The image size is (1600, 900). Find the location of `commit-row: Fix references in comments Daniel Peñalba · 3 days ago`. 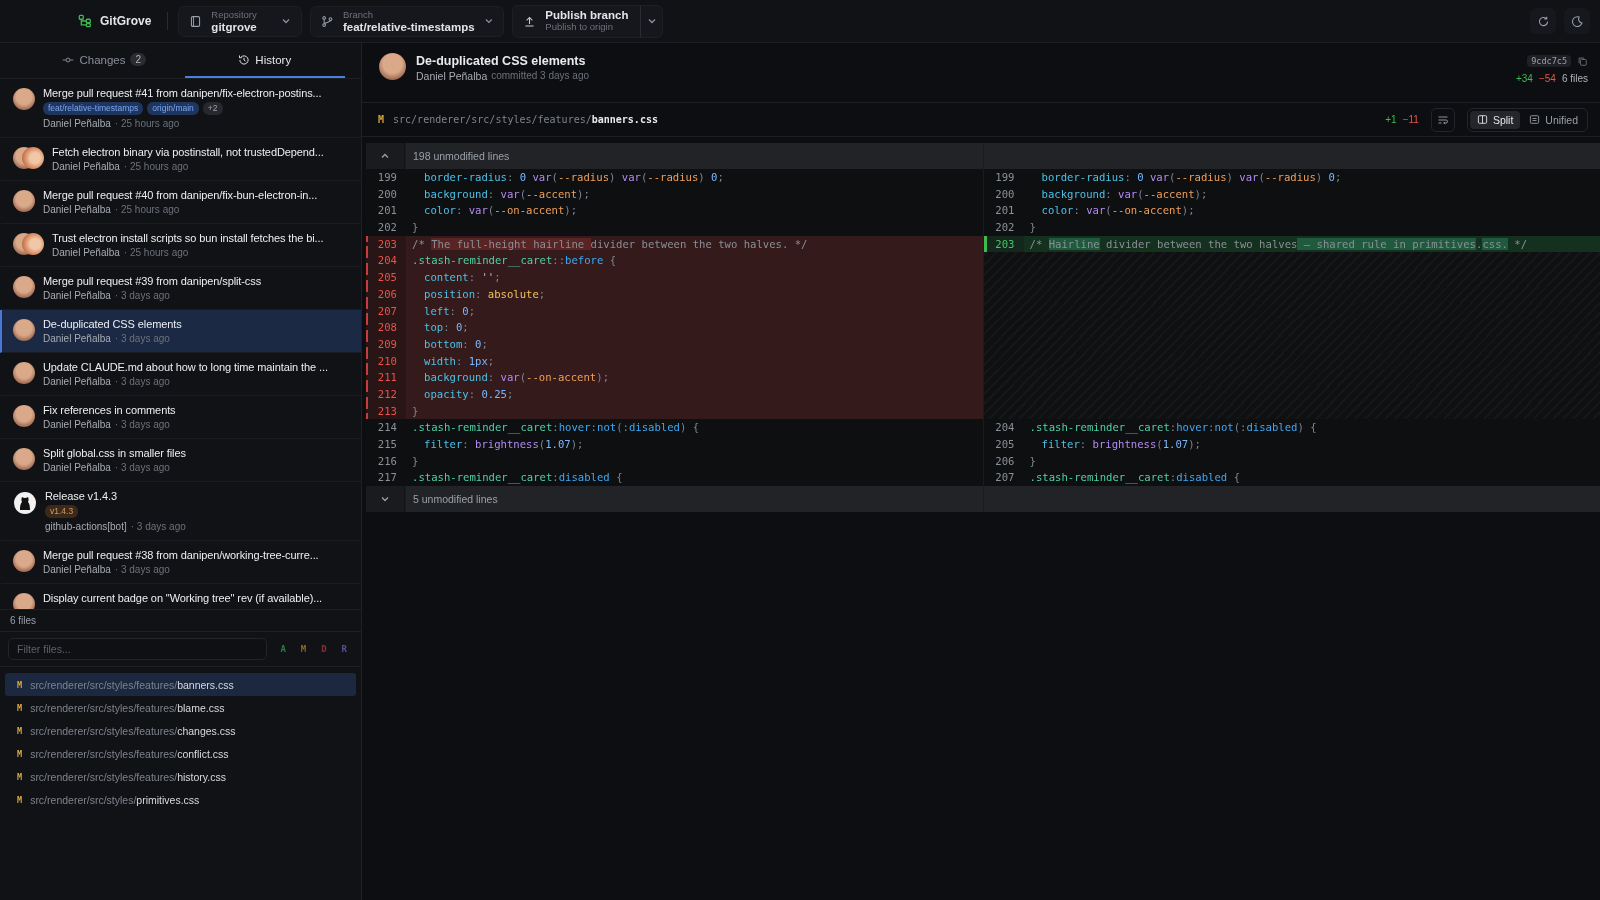

commit-row: Fix references in comments Daniel Peñalba · 3 days ago is located at coordinates (180, 417).